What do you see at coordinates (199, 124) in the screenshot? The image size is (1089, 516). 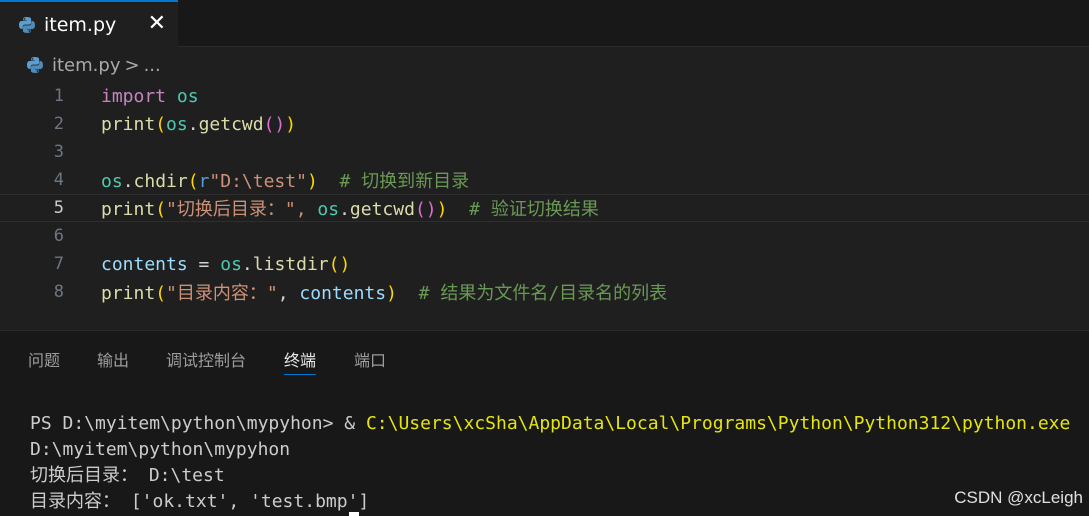 I see `code-text: print(os.getcwd())` at bounding box center [199, 124].